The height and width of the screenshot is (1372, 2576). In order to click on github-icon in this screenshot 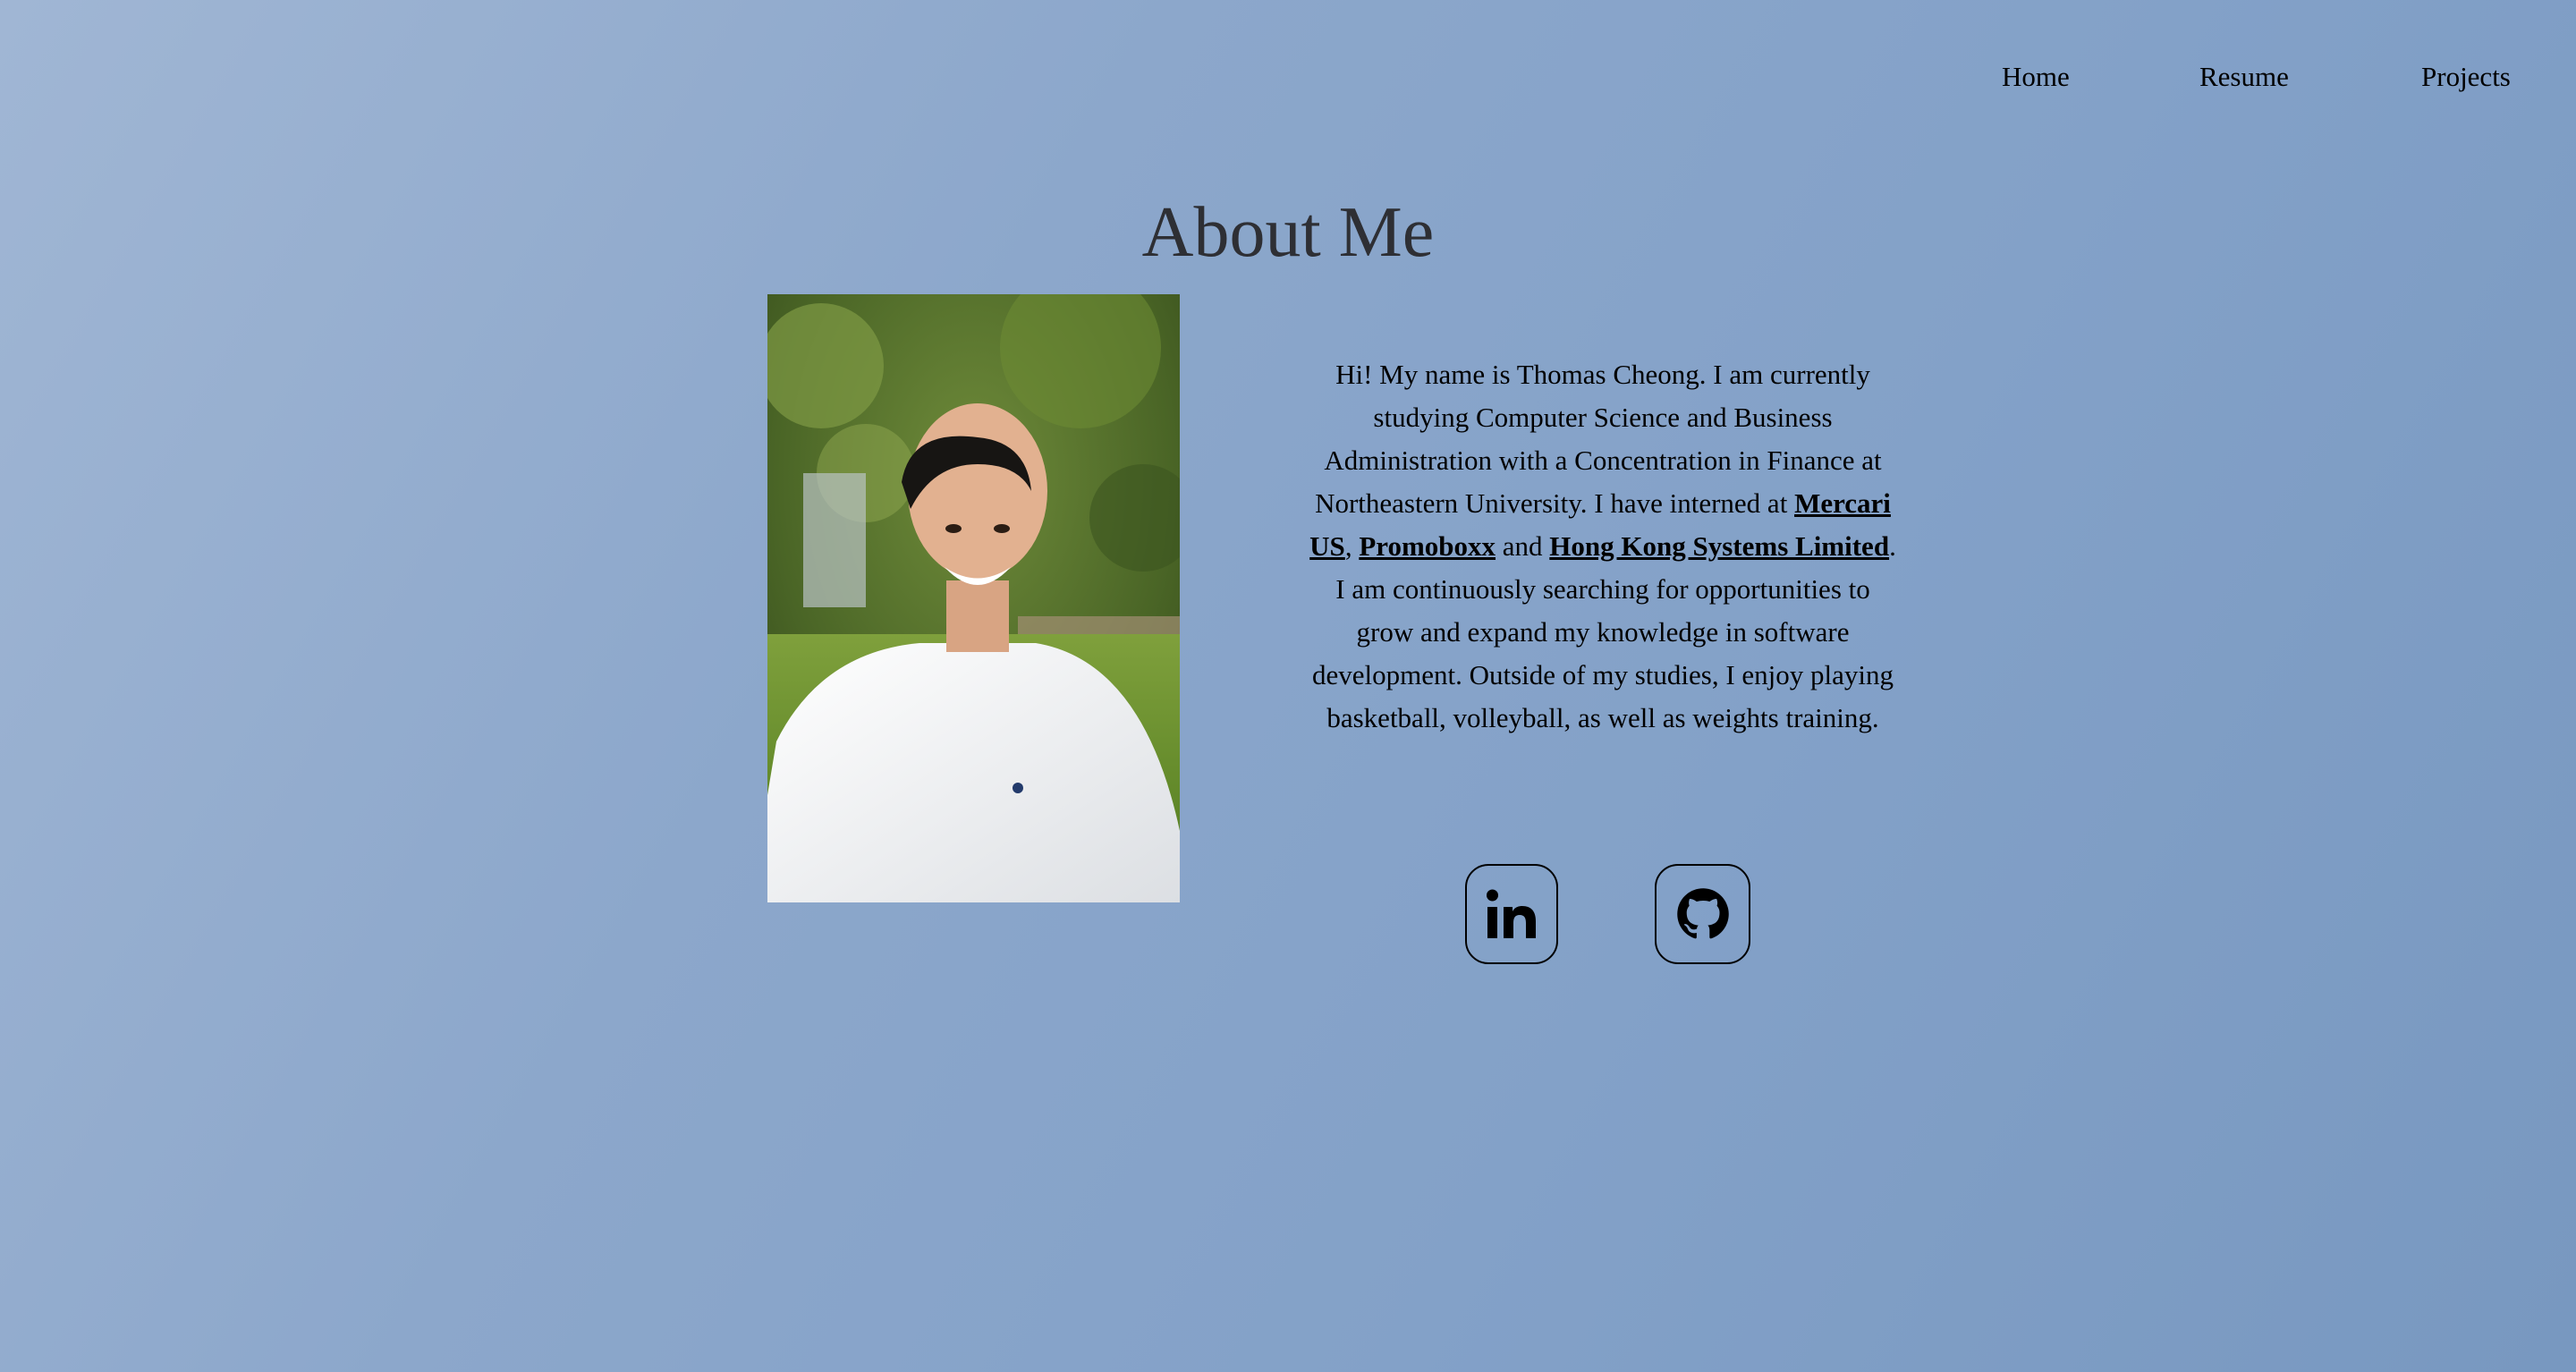, I will do `click(1702, 913)`.